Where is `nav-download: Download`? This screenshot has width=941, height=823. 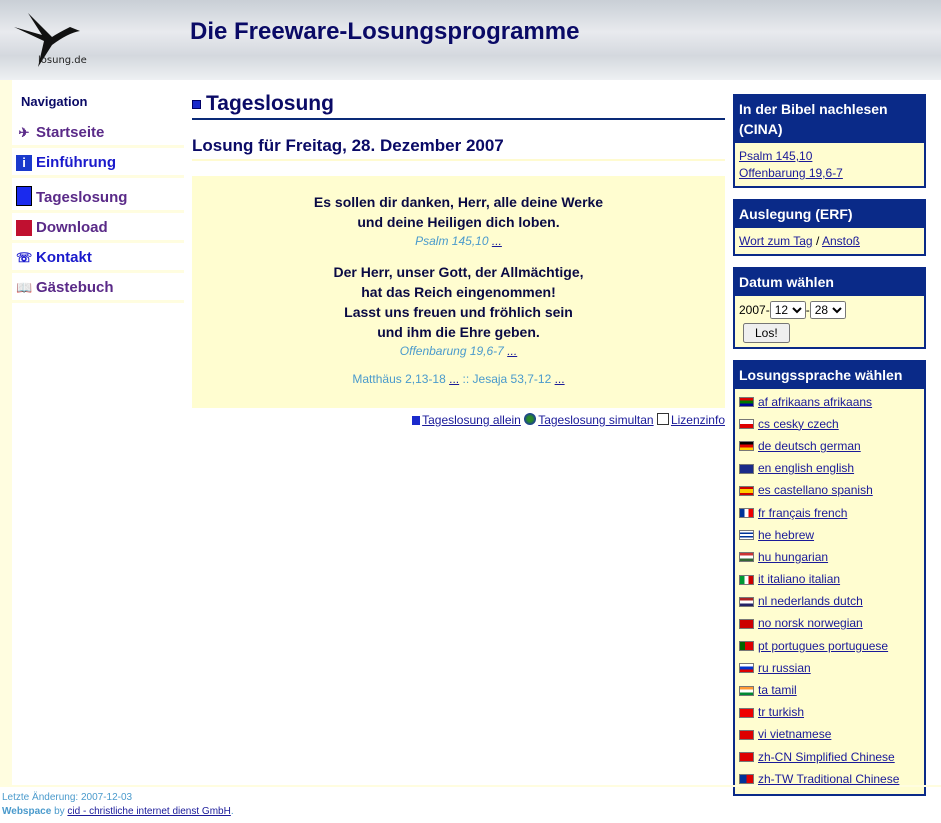
nav-download: Download is located at coordinates (98, 228).